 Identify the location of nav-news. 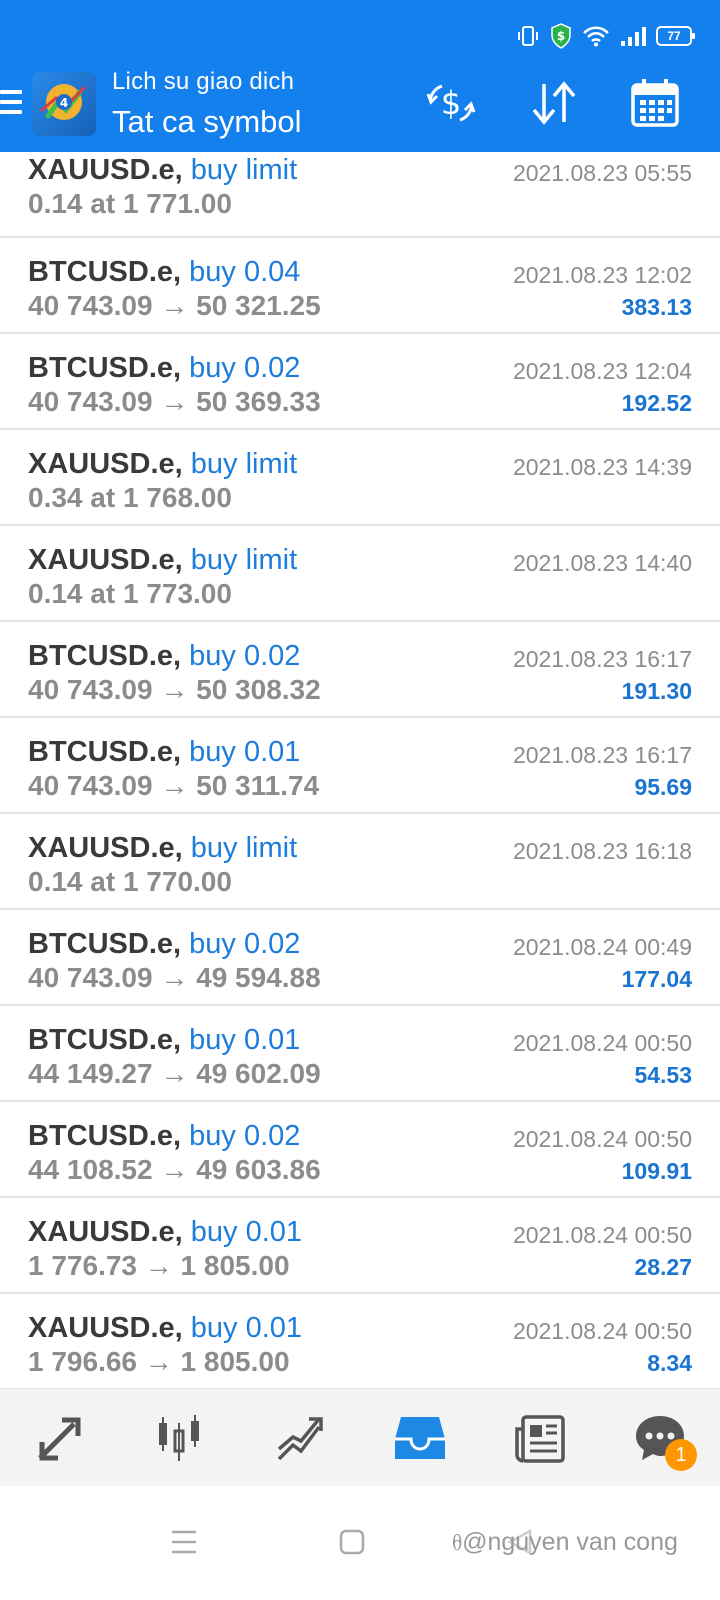
(540, 1437).